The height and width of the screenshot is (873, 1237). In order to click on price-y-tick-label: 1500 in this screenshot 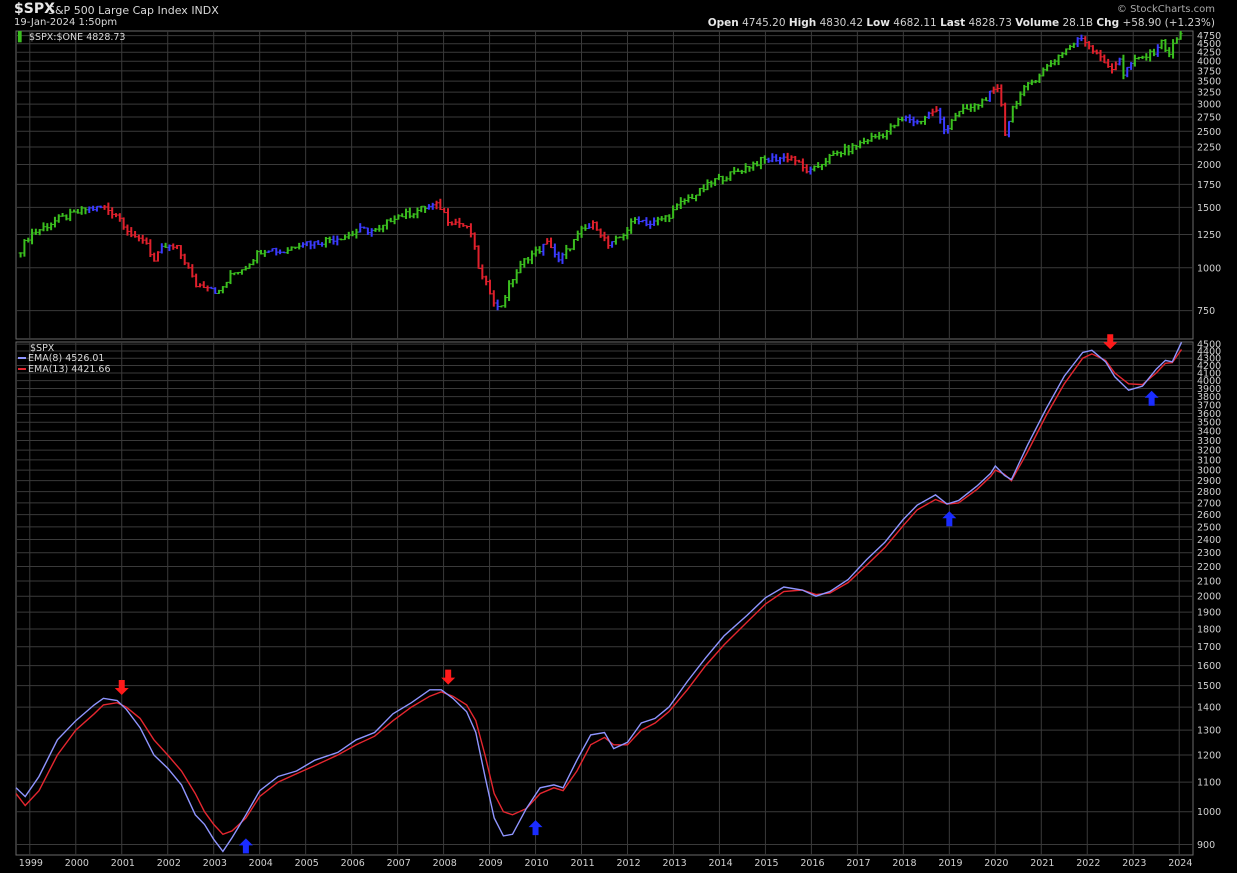, I will do `click(1209, 208)`.